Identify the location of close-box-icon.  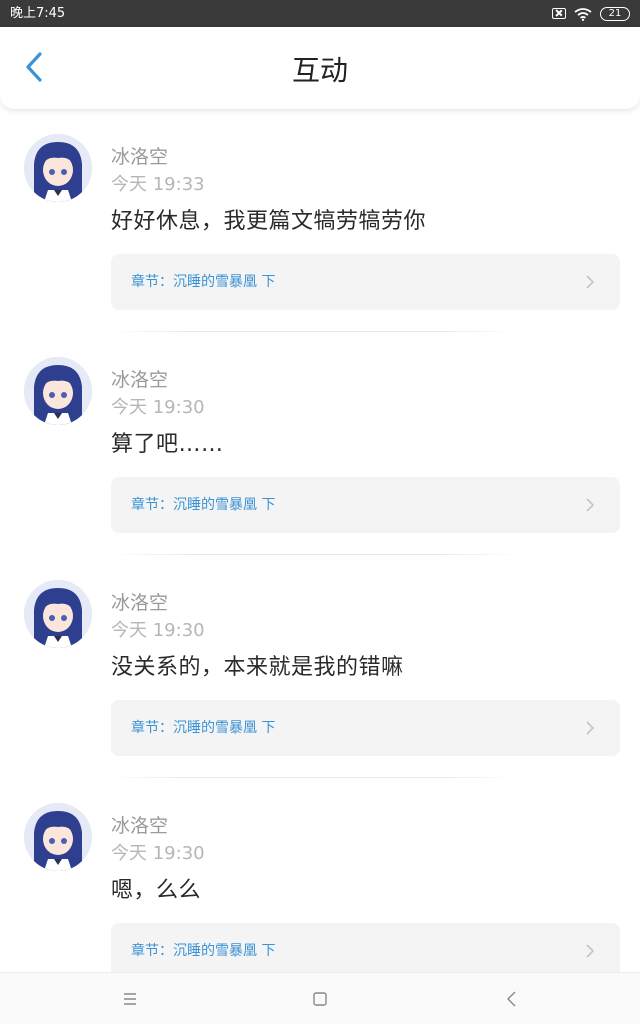
(559, 13).